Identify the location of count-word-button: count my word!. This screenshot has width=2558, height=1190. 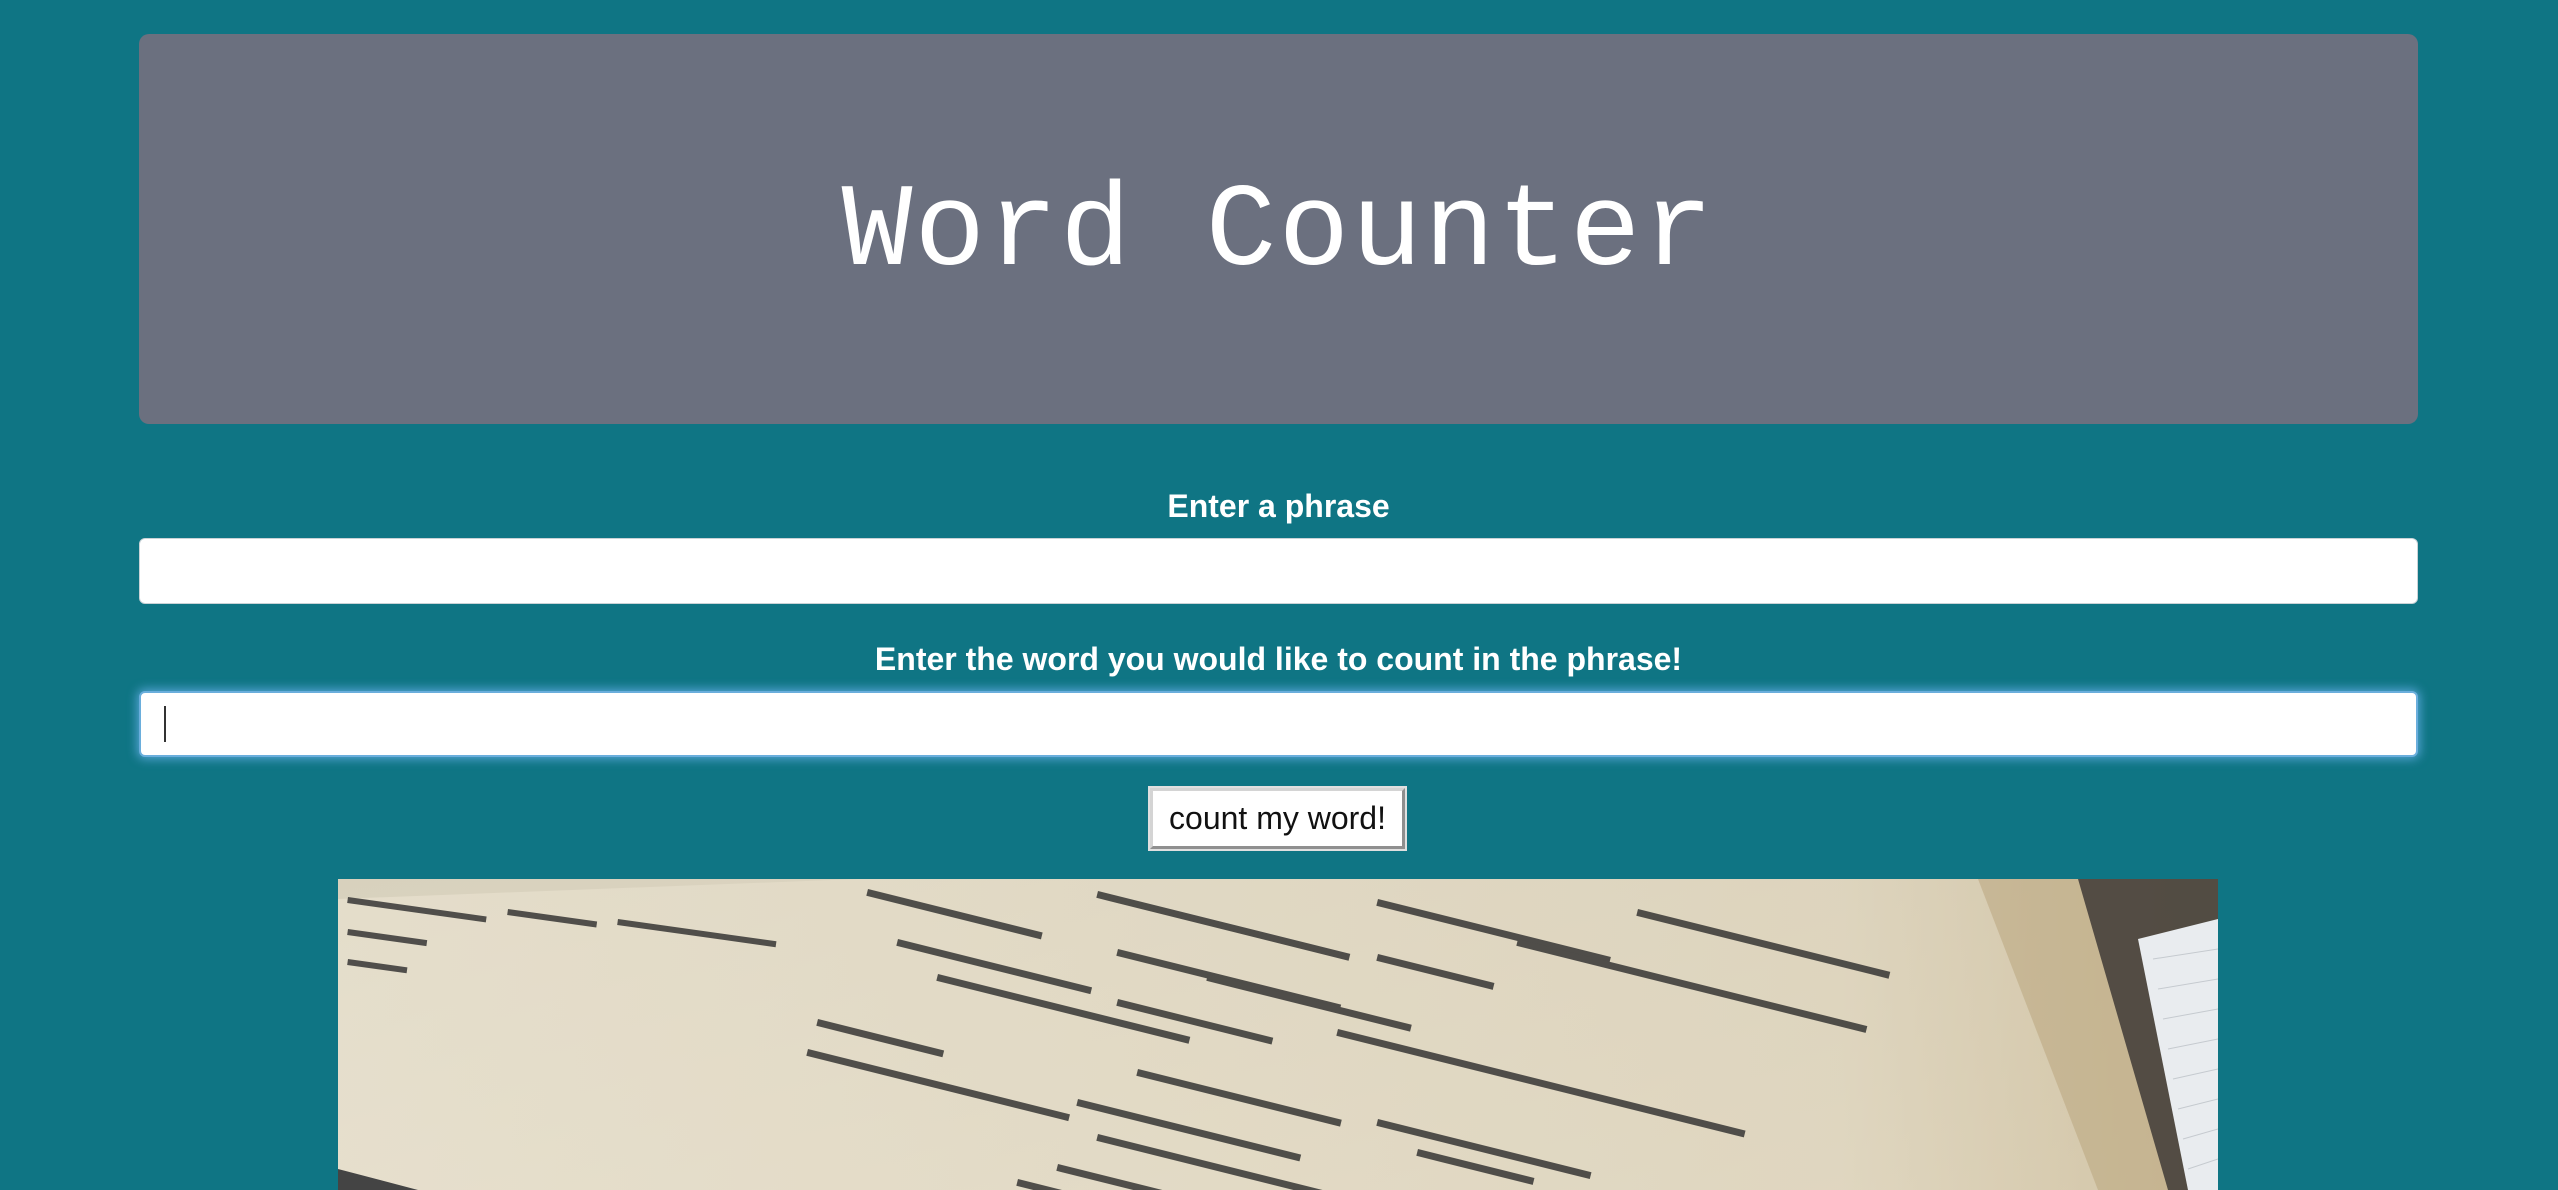
(1277, 818).